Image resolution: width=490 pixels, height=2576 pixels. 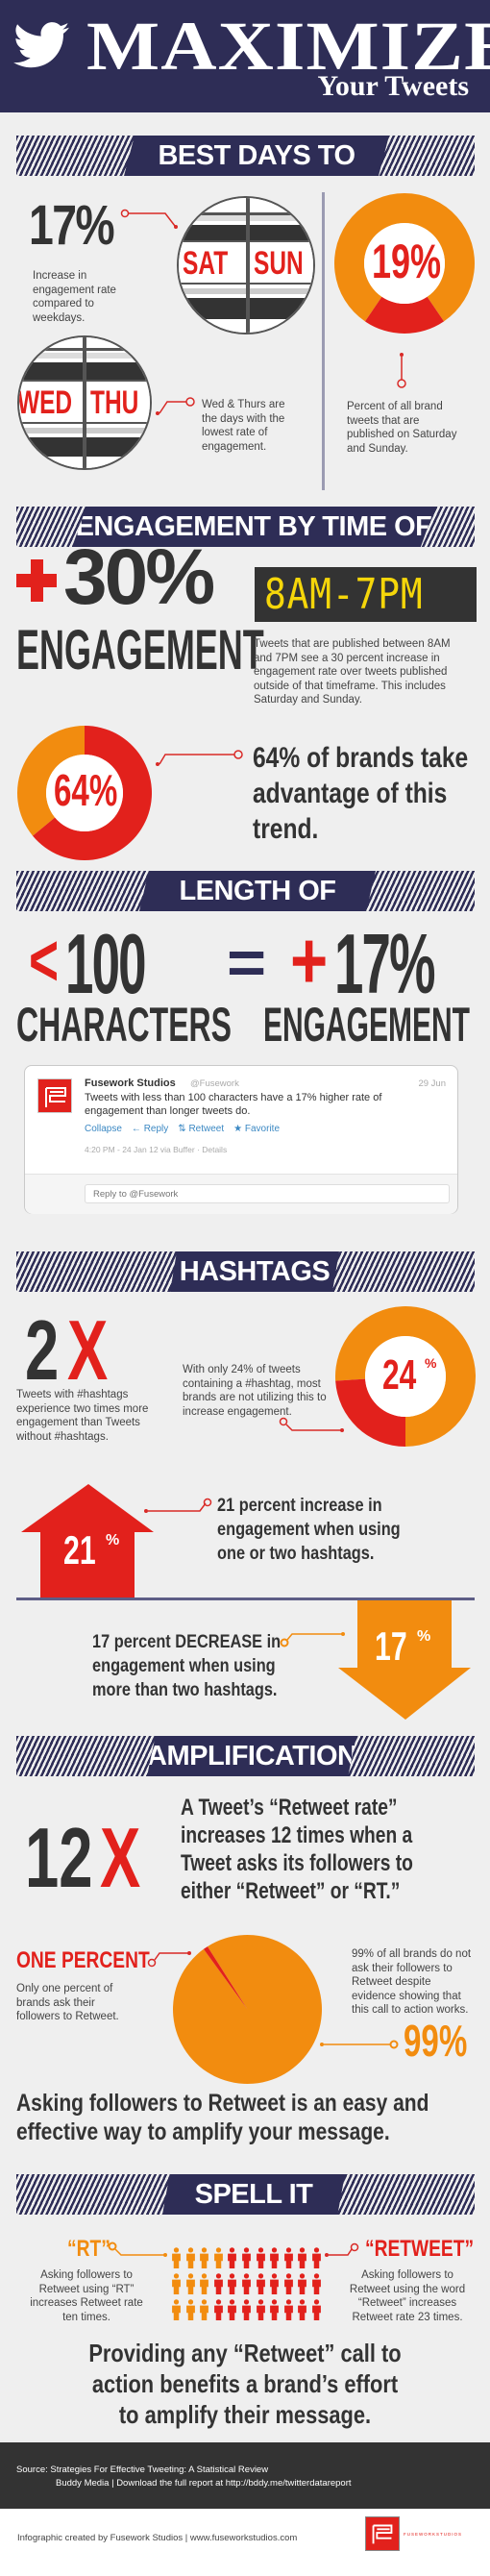 I want to click on retweet-link: ⇅ Retweet, so click(x=201, y=1129).